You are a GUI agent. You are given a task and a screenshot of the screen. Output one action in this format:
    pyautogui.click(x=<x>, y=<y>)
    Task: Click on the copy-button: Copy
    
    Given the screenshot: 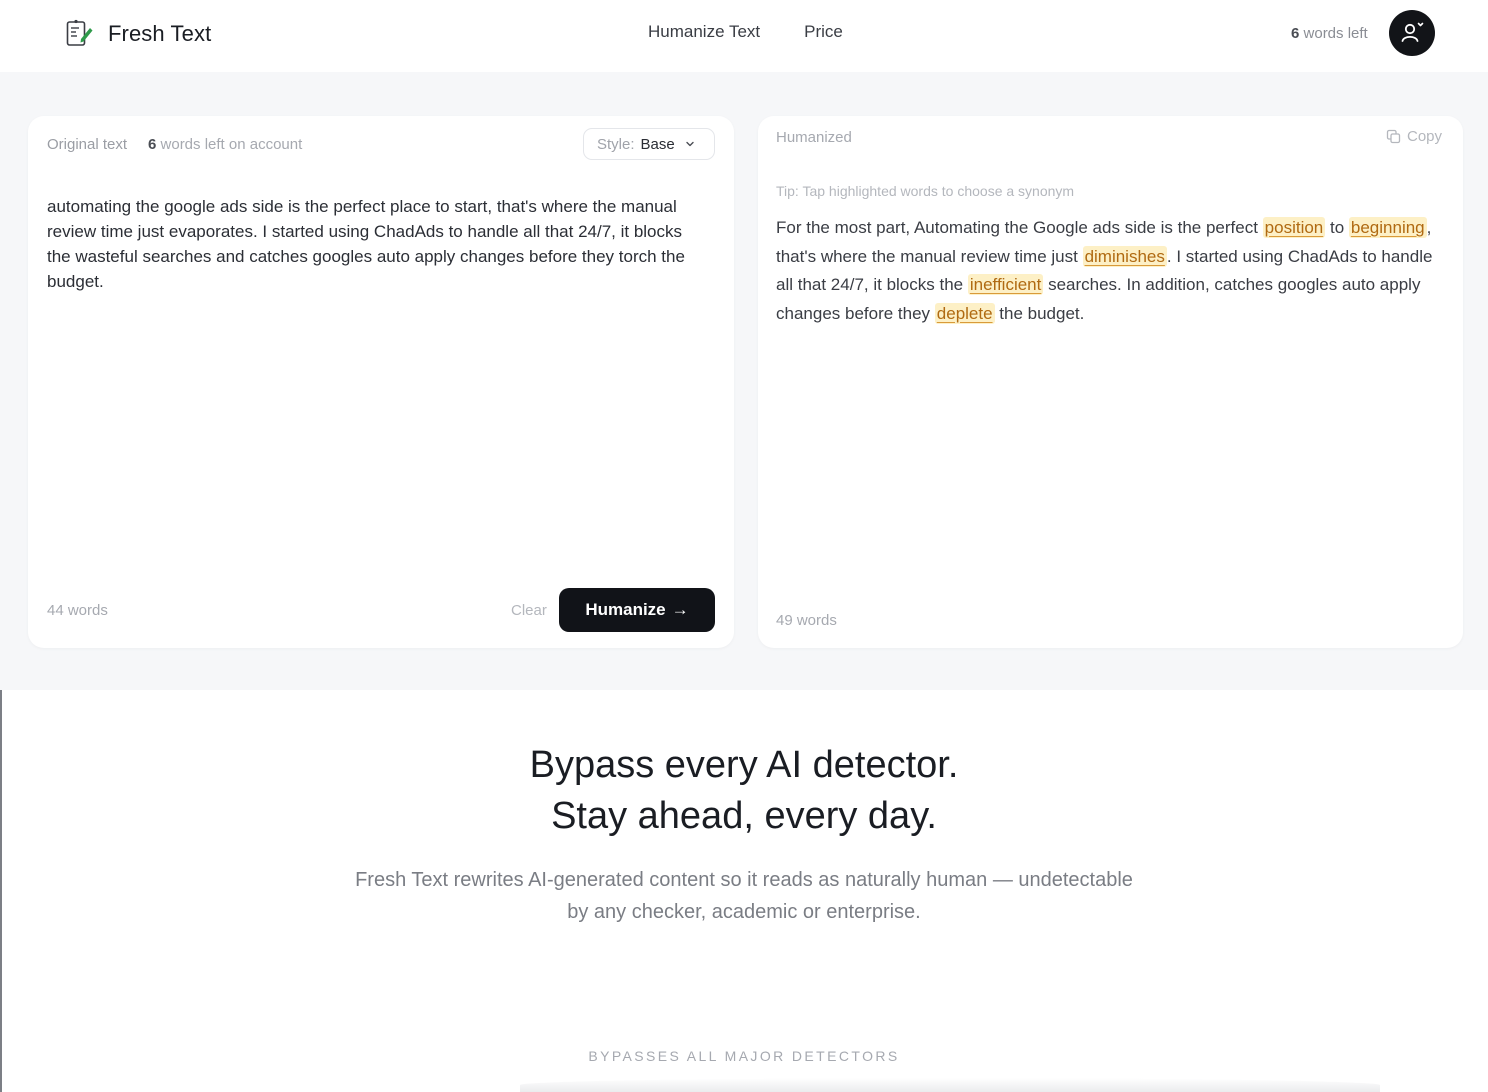 What is the action you would take?
    pyautogui.click(x=1414, y=136)
    